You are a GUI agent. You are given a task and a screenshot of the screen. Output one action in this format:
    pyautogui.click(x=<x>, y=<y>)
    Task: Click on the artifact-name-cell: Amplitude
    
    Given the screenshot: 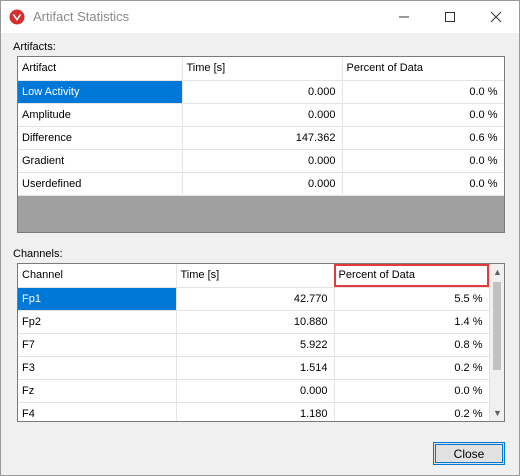 What is the action you would take?
    pyautogui.click(x=100, y=115)
    